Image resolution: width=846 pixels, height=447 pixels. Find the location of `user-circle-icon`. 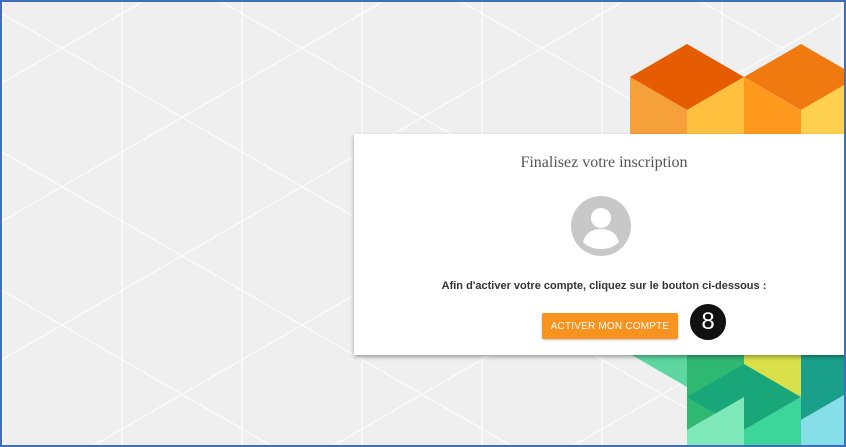

user-circle-icon is located at coordinates (601, 226).